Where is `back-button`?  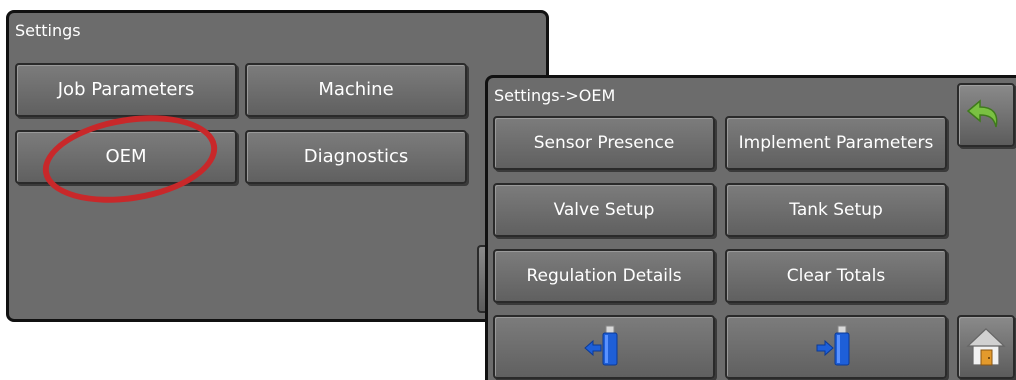 back-button is located at coordinates (986, 115).